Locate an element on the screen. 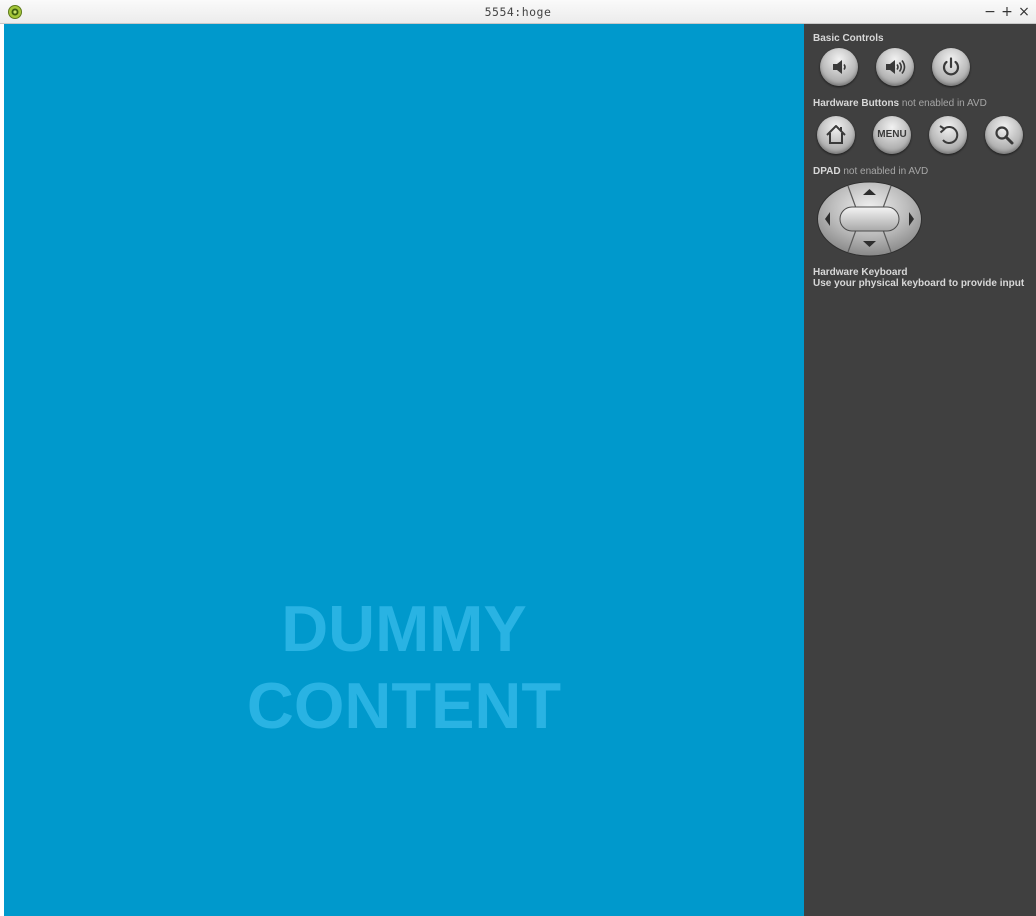  volume-up-button is located at coordinates (895, 67).